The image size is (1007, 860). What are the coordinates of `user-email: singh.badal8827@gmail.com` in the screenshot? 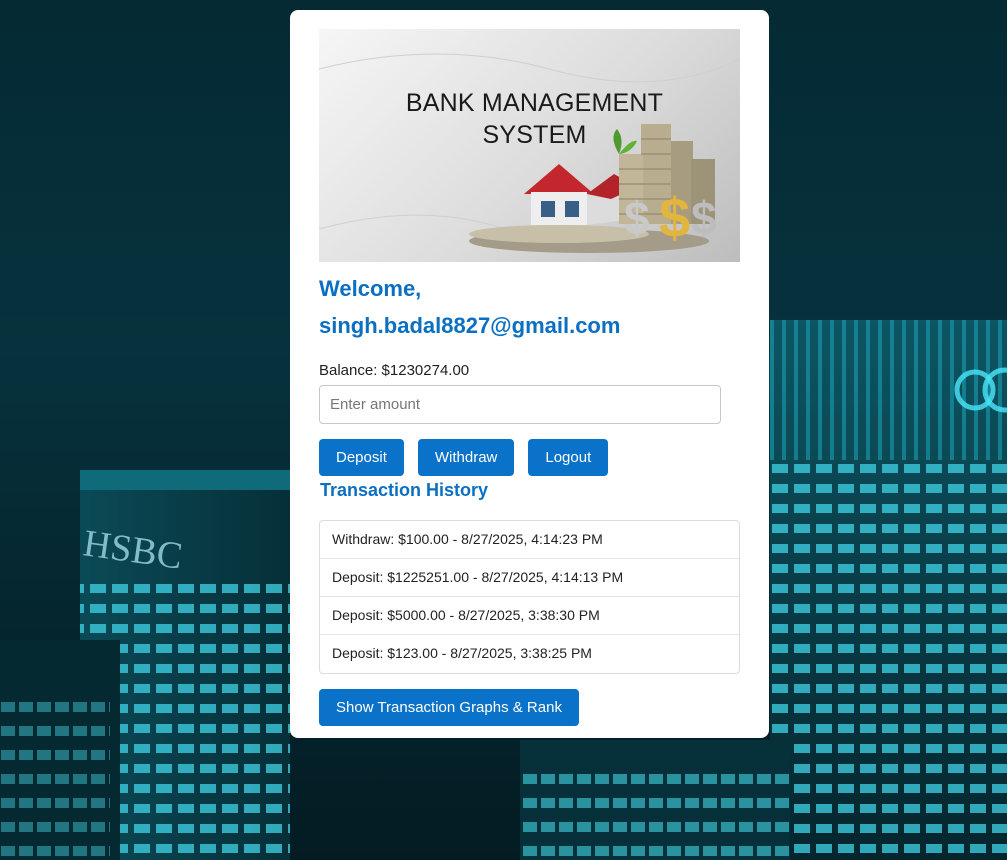 It's located at (470, 325).